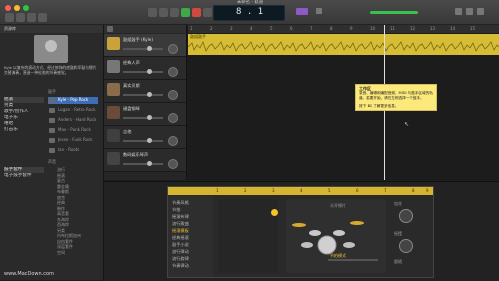 Image resolution: width=499 pixels, height=281 pixels. I want to click on pattern-item: 摇滚模板, so click(180, 231).